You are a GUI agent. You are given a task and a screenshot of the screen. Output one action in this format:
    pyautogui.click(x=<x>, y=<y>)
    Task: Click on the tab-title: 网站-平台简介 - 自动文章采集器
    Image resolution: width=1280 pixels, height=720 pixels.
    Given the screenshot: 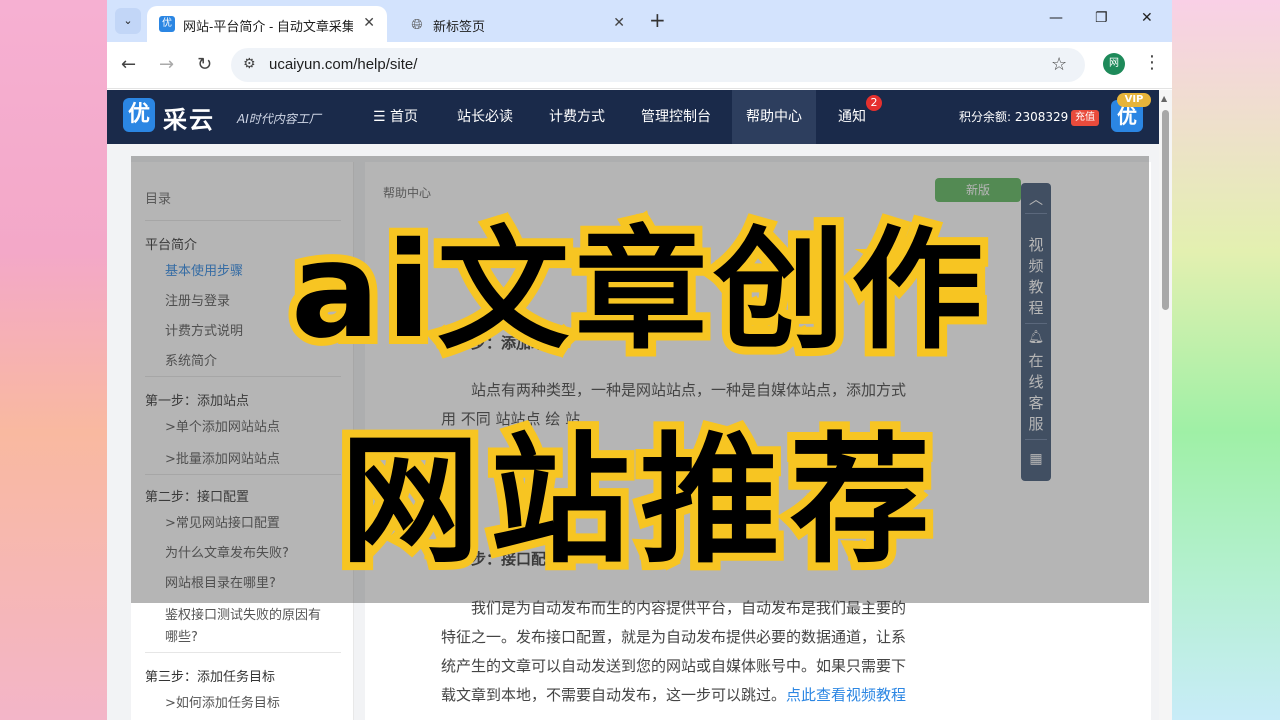 What is the action you would take?
    pyautogui.click(x=268, y=26)
    